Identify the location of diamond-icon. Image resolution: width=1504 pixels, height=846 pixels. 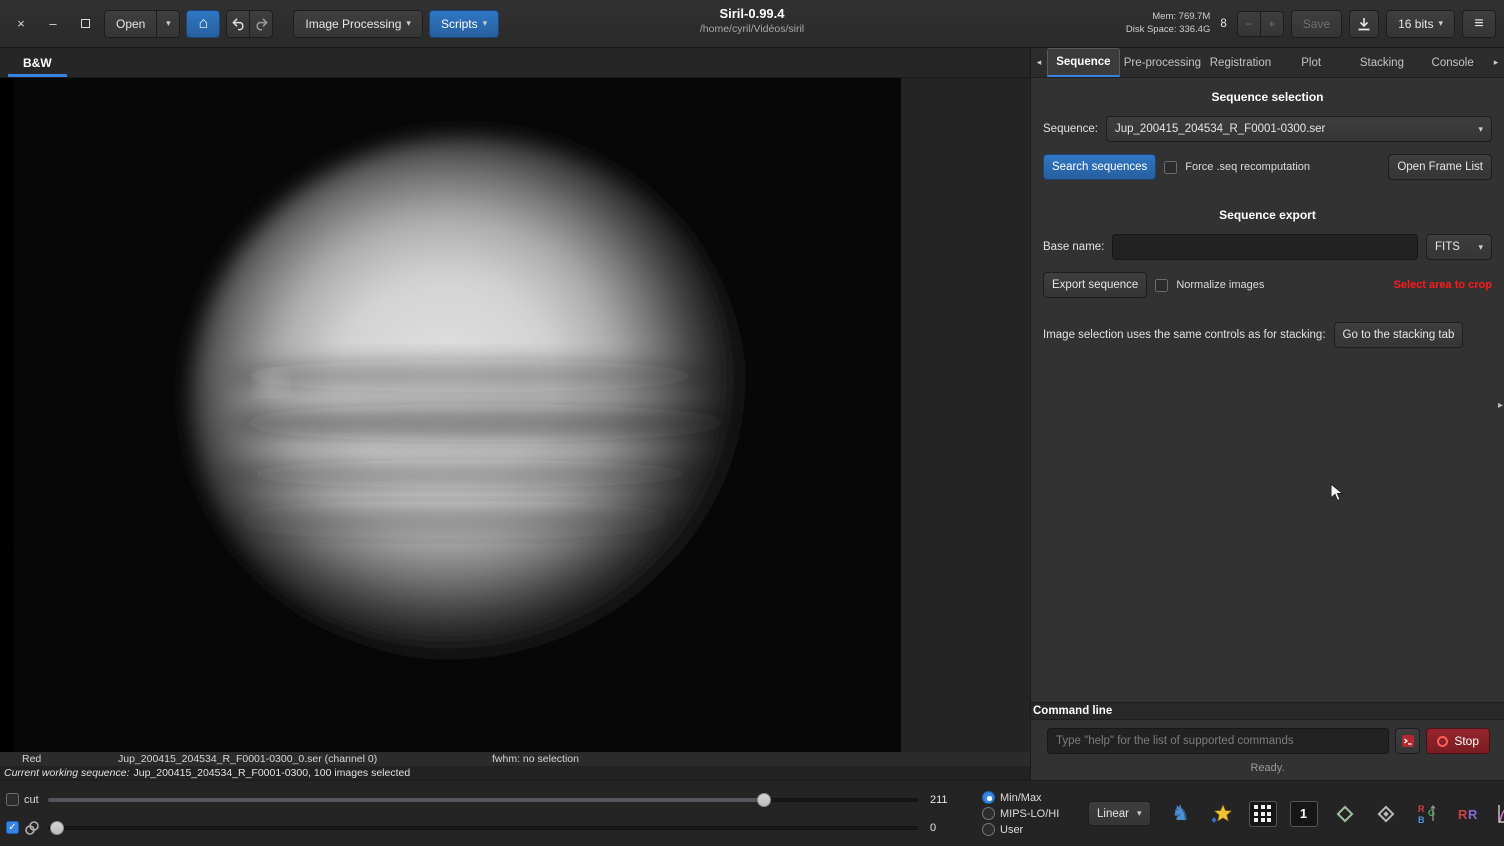
(1344, 813).